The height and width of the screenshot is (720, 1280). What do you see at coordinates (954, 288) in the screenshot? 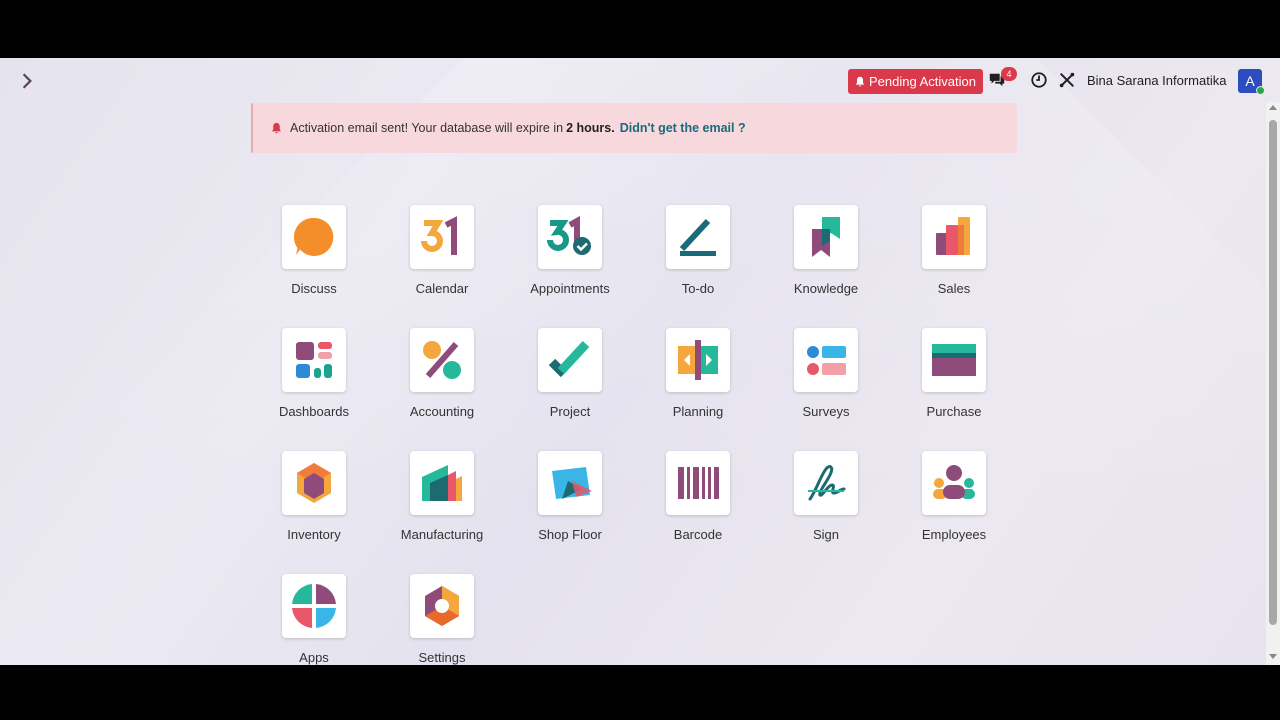
I see `app-label: Sales` at bounding box center [954, 288].